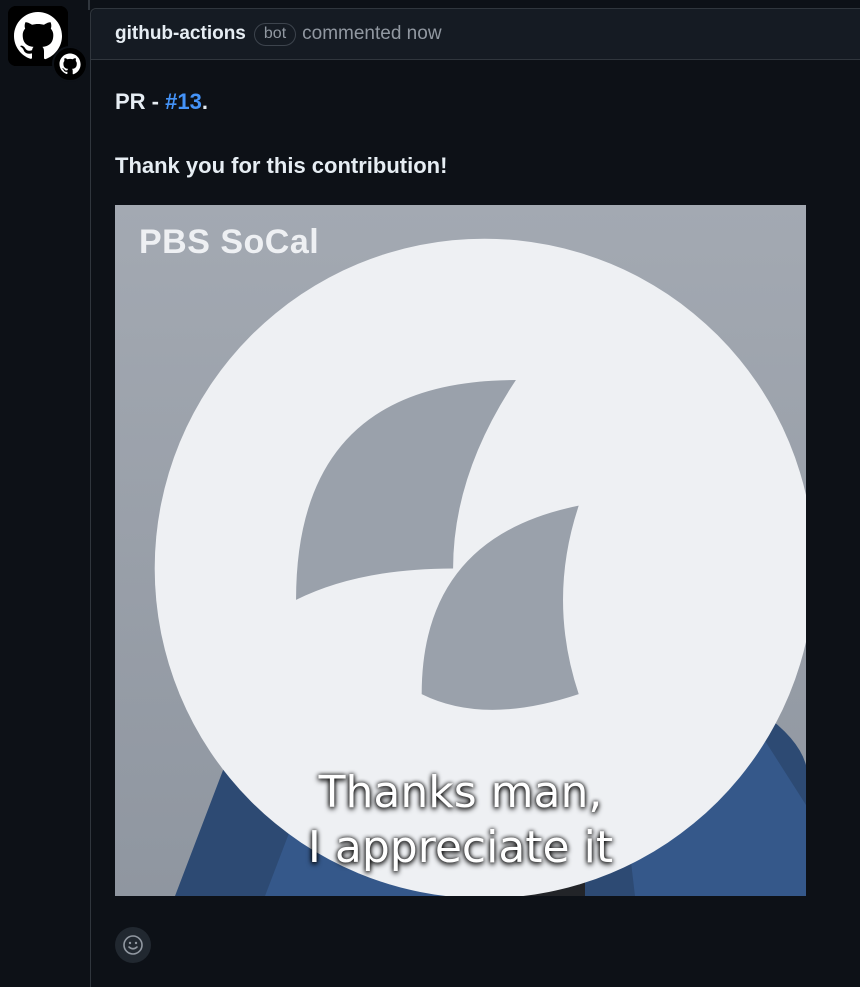  I want to click on smiley-icon, so click(133, 945).